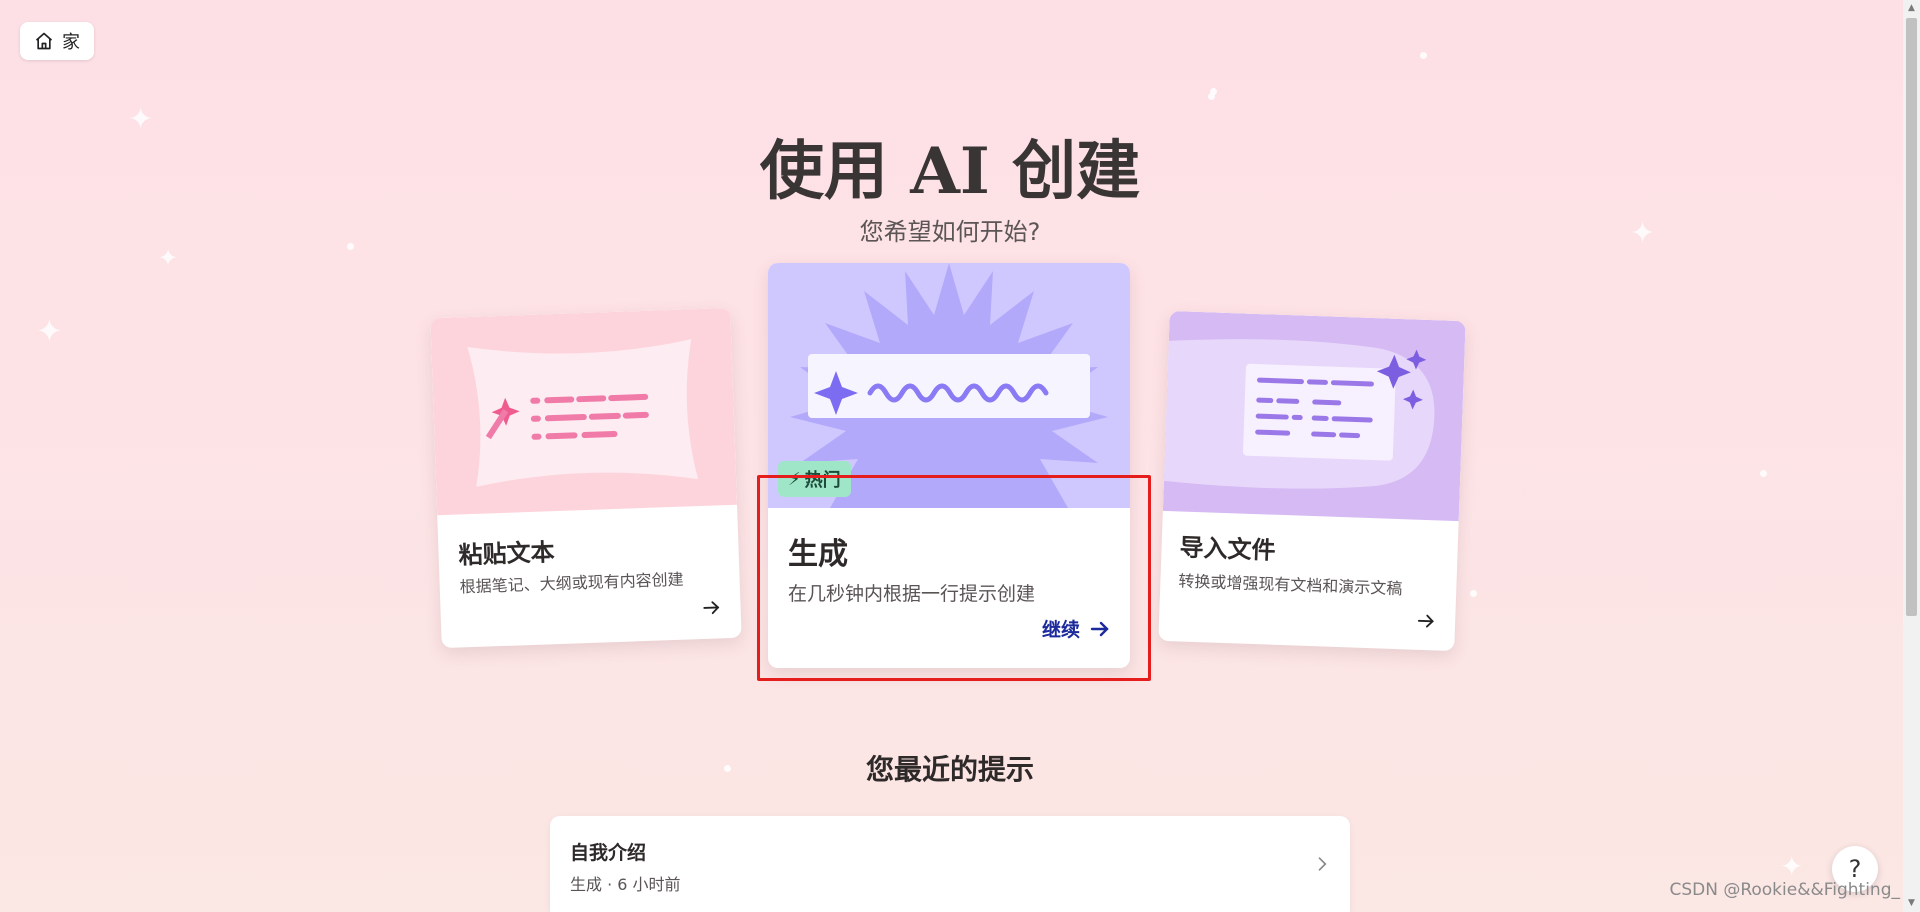 This screenshot has height=912, width=1920. What do you see at coordinates (1855, 869) in the screenshot?
I see `help-label: ?` at bounding box center [1855, 869].